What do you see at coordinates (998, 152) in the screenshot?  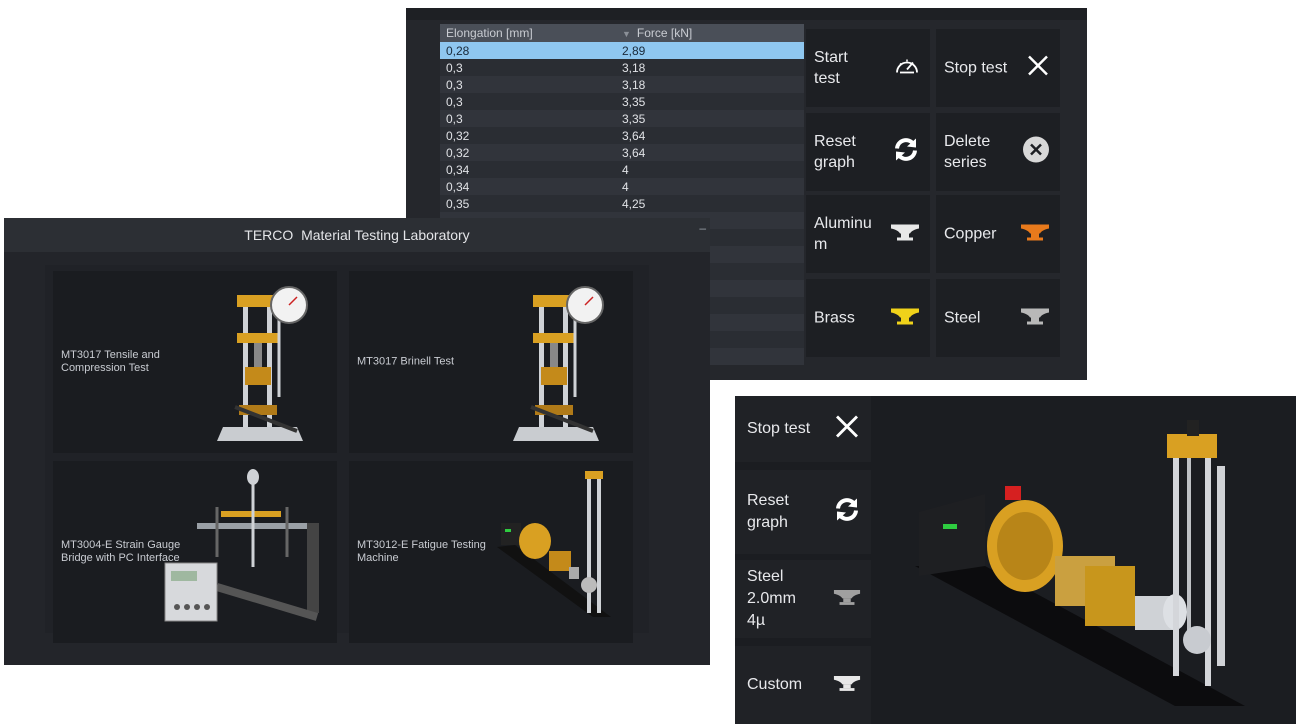 I see `delete-series-button: Delete series` at bounding box center [998, 152].